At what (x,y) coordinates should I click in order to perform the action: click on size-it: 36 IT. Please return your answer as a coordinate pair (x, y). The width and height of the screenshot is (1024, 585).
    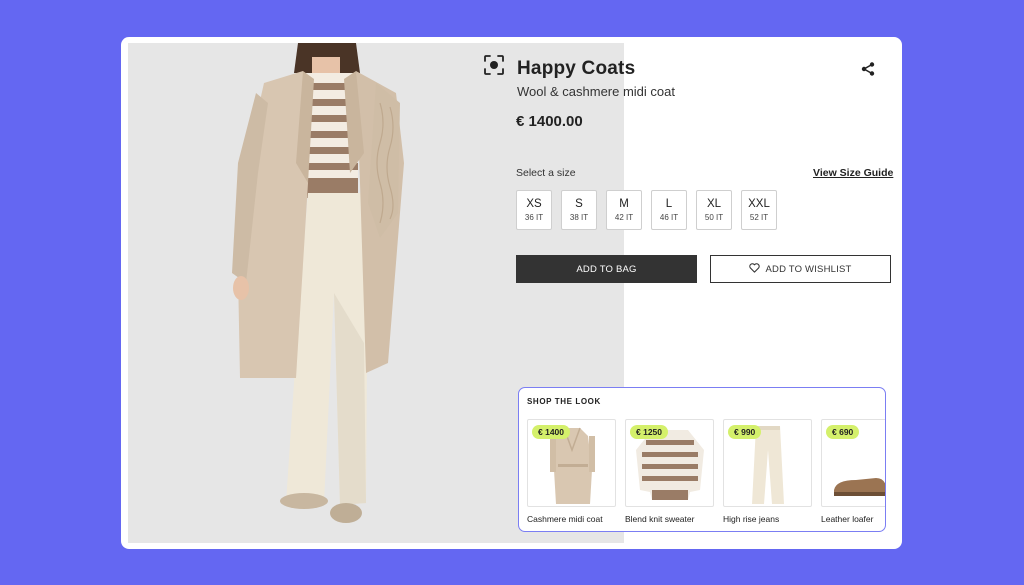
    Looking at the image, I should click on (534, 217).